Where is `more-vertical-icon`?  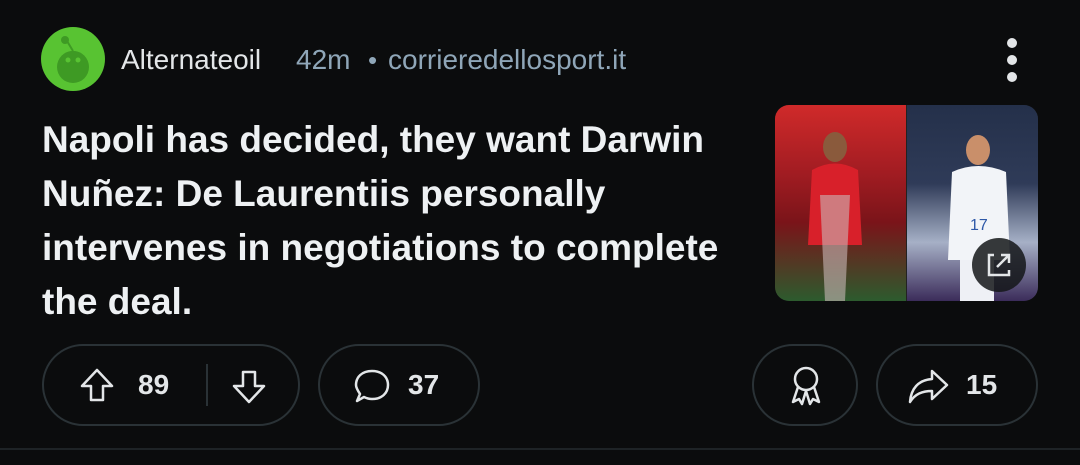
more-vertical-icon is located at coordinates (1012, 60).